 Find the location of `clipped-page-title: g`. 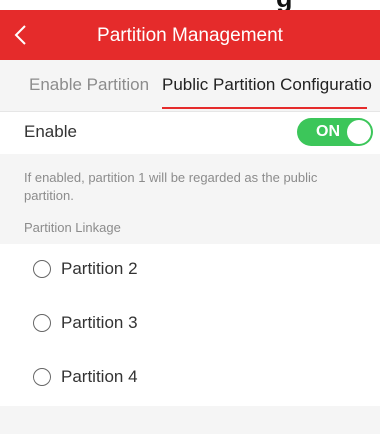

clipped-page-title: g is located at coordinates (190, 5).